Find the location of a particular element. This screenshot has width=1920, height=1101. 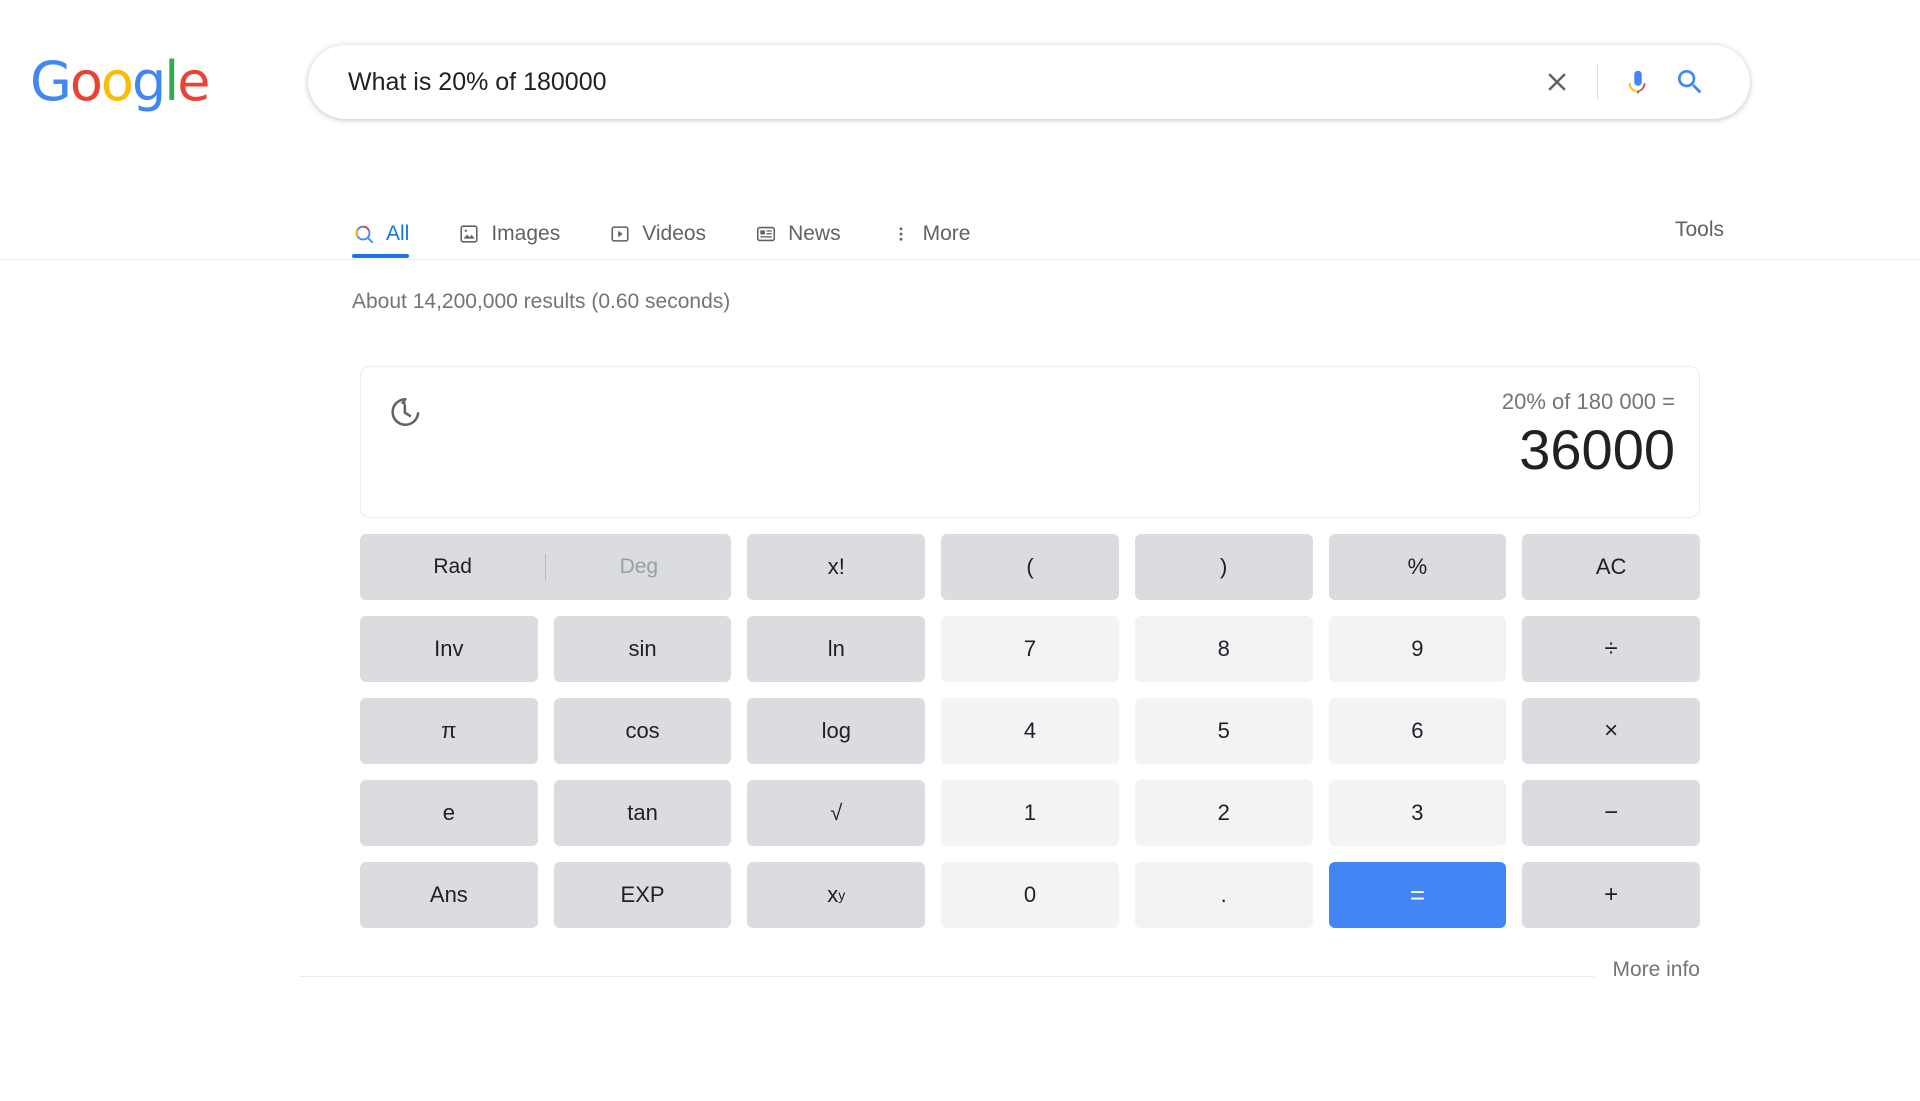

key-power: xy is located at coordinates (836, 895).